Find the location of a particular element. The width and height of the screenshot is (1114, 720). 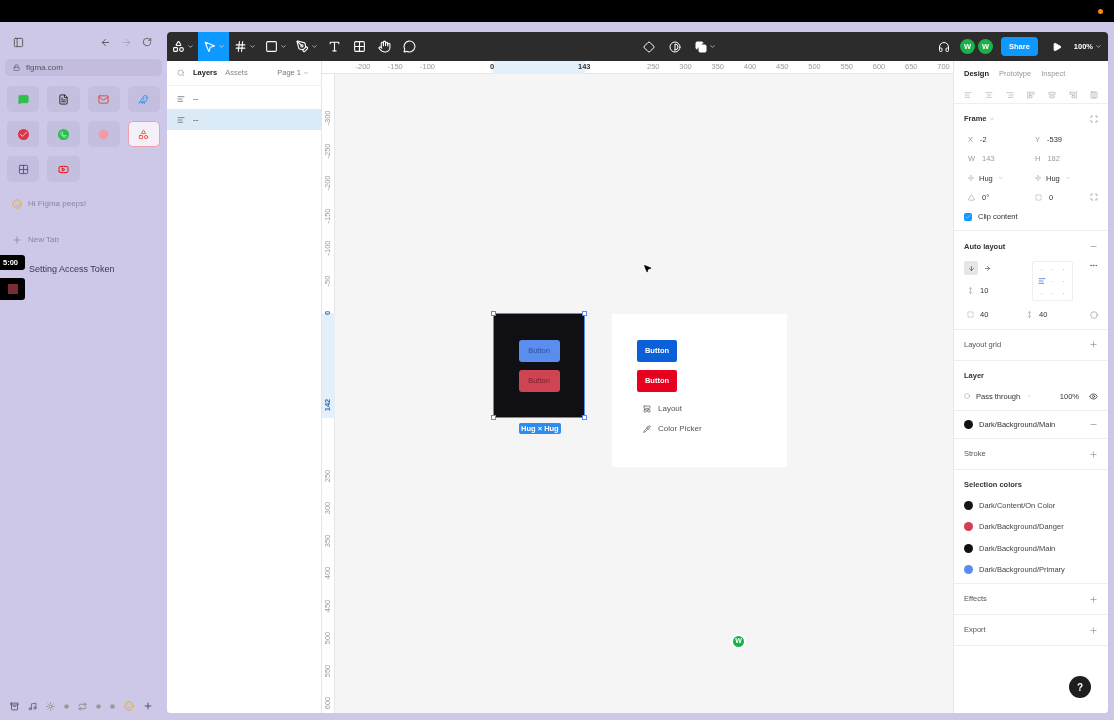

reload-icon is located at coordinates (147, 42).